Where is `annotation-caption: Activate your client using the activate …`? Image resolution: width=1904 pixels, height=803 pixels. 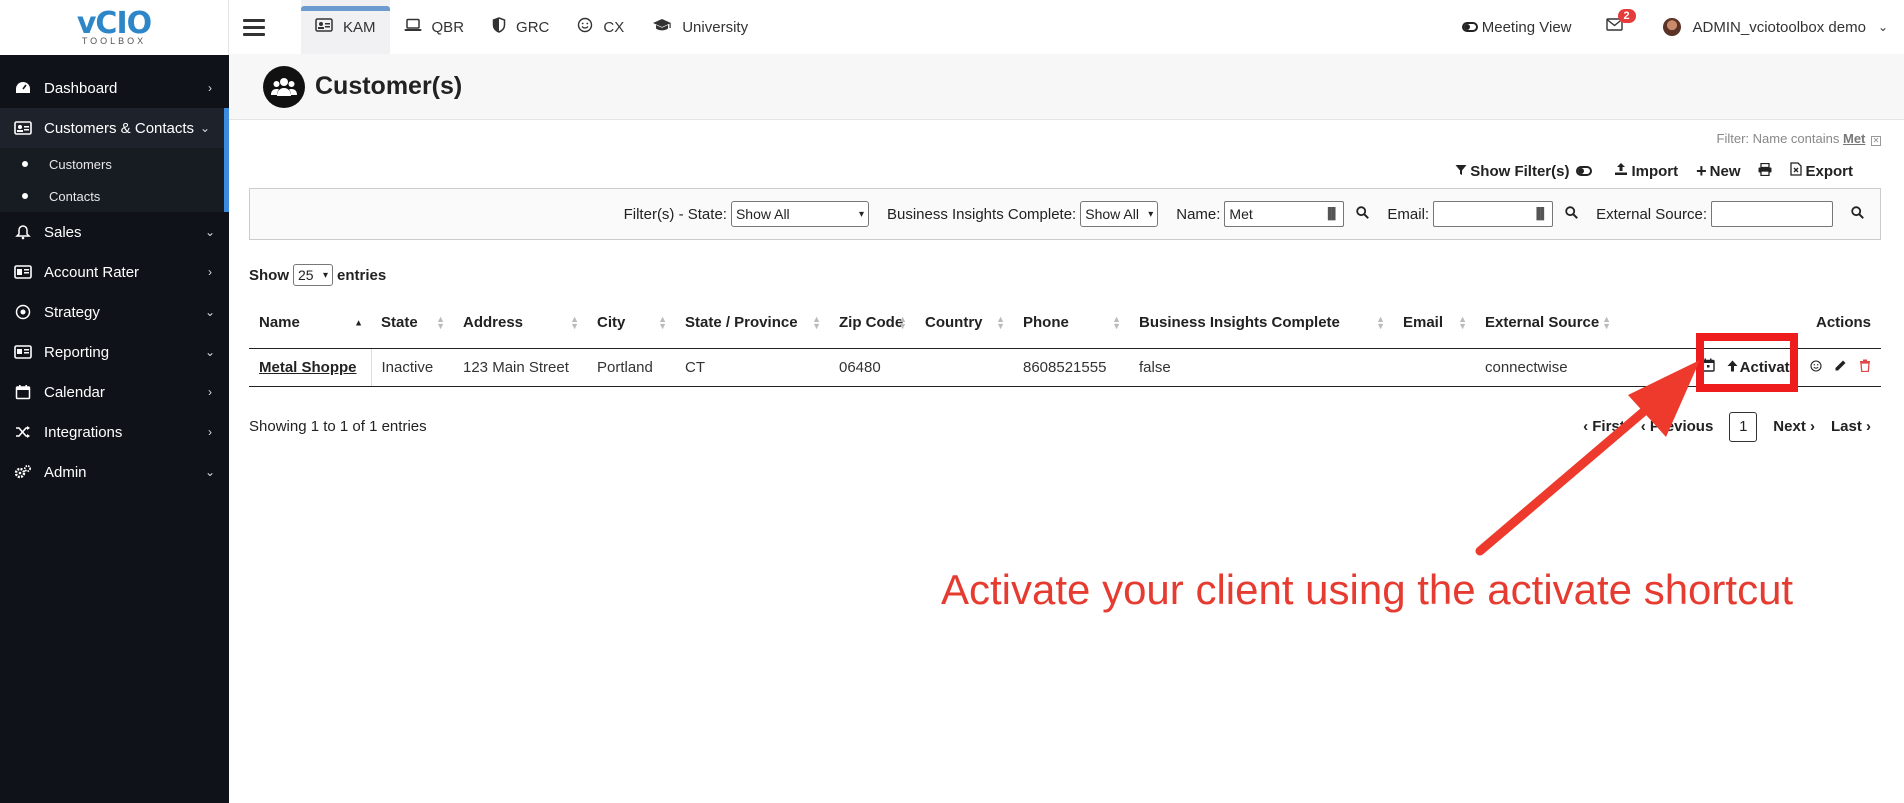 annotation-caption: Activate your client using the activate … is located at coordinates (1367, 590).